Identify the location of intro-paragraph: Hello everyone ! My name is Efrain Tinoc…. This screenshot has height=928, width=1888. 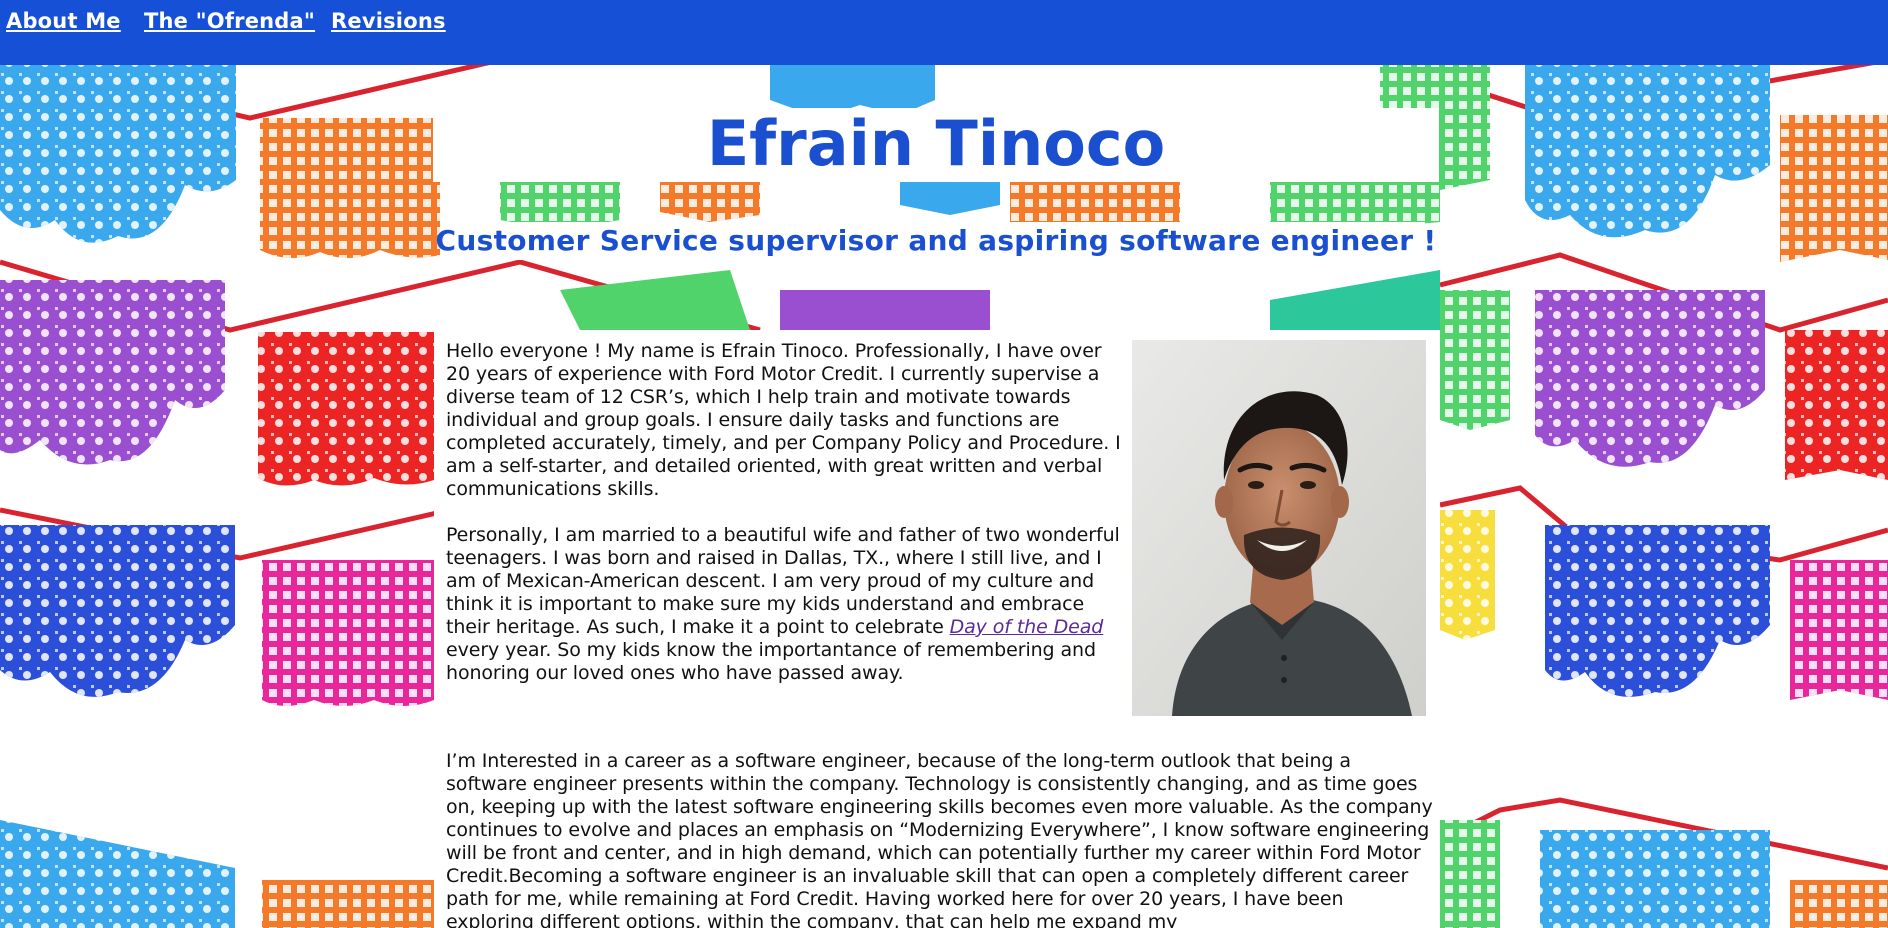
(783, 420).